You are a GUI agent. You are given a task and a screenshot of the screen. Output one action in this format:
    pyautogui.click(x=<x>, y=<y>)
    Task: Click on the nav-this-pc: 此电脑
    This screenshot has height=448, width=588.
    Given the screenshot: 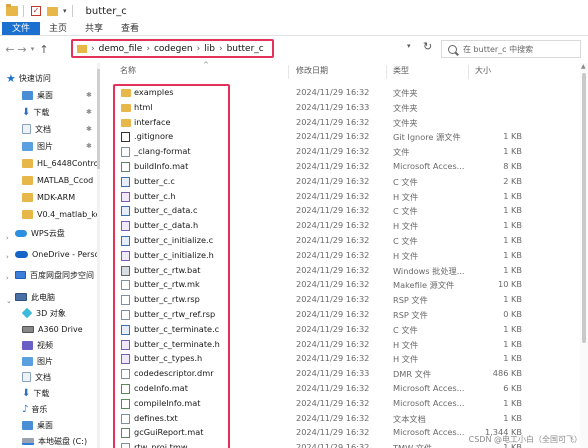 What is the action you would take?
    pyautogui.click(x=35, y=297)
    